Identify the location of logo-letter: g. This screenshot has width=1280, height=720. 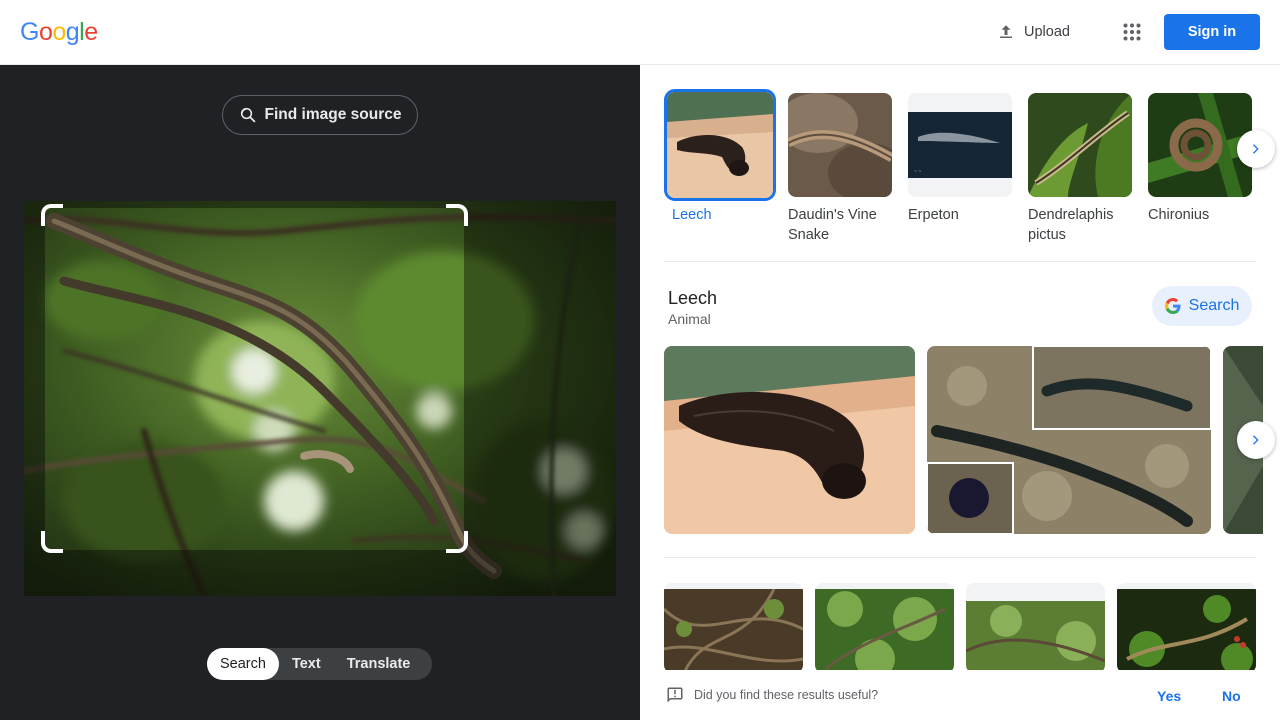
(72, 32).